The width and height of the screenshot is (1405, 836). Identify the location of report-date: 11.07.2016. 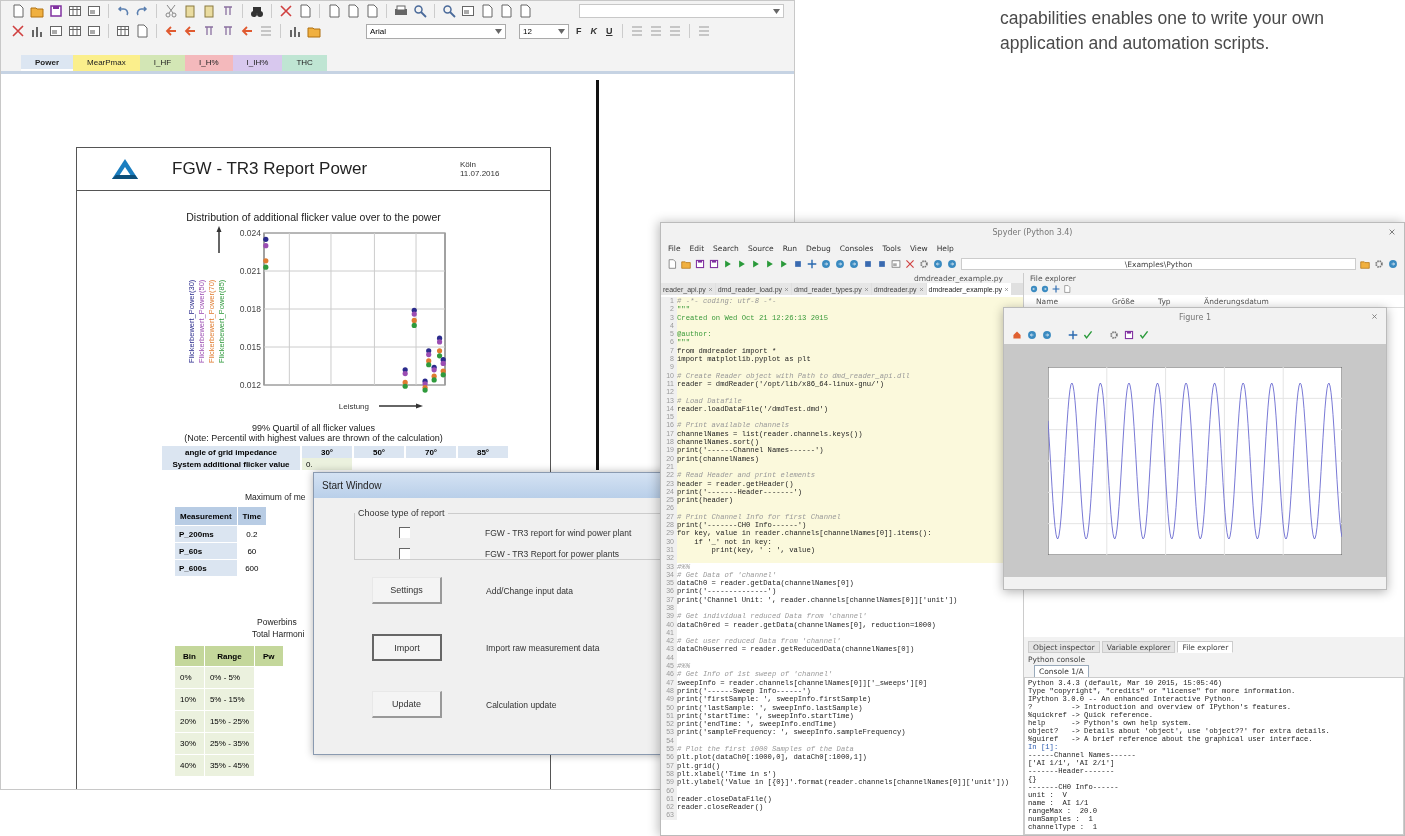
(480, 173).